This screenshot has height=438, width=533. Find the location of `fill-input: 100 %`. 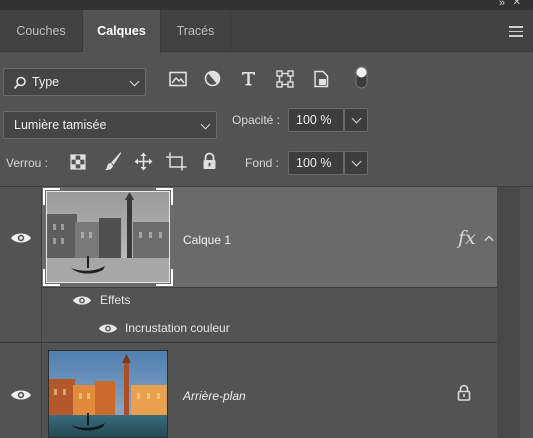

fill-input: 100 % is located at coordinates (316, 163).